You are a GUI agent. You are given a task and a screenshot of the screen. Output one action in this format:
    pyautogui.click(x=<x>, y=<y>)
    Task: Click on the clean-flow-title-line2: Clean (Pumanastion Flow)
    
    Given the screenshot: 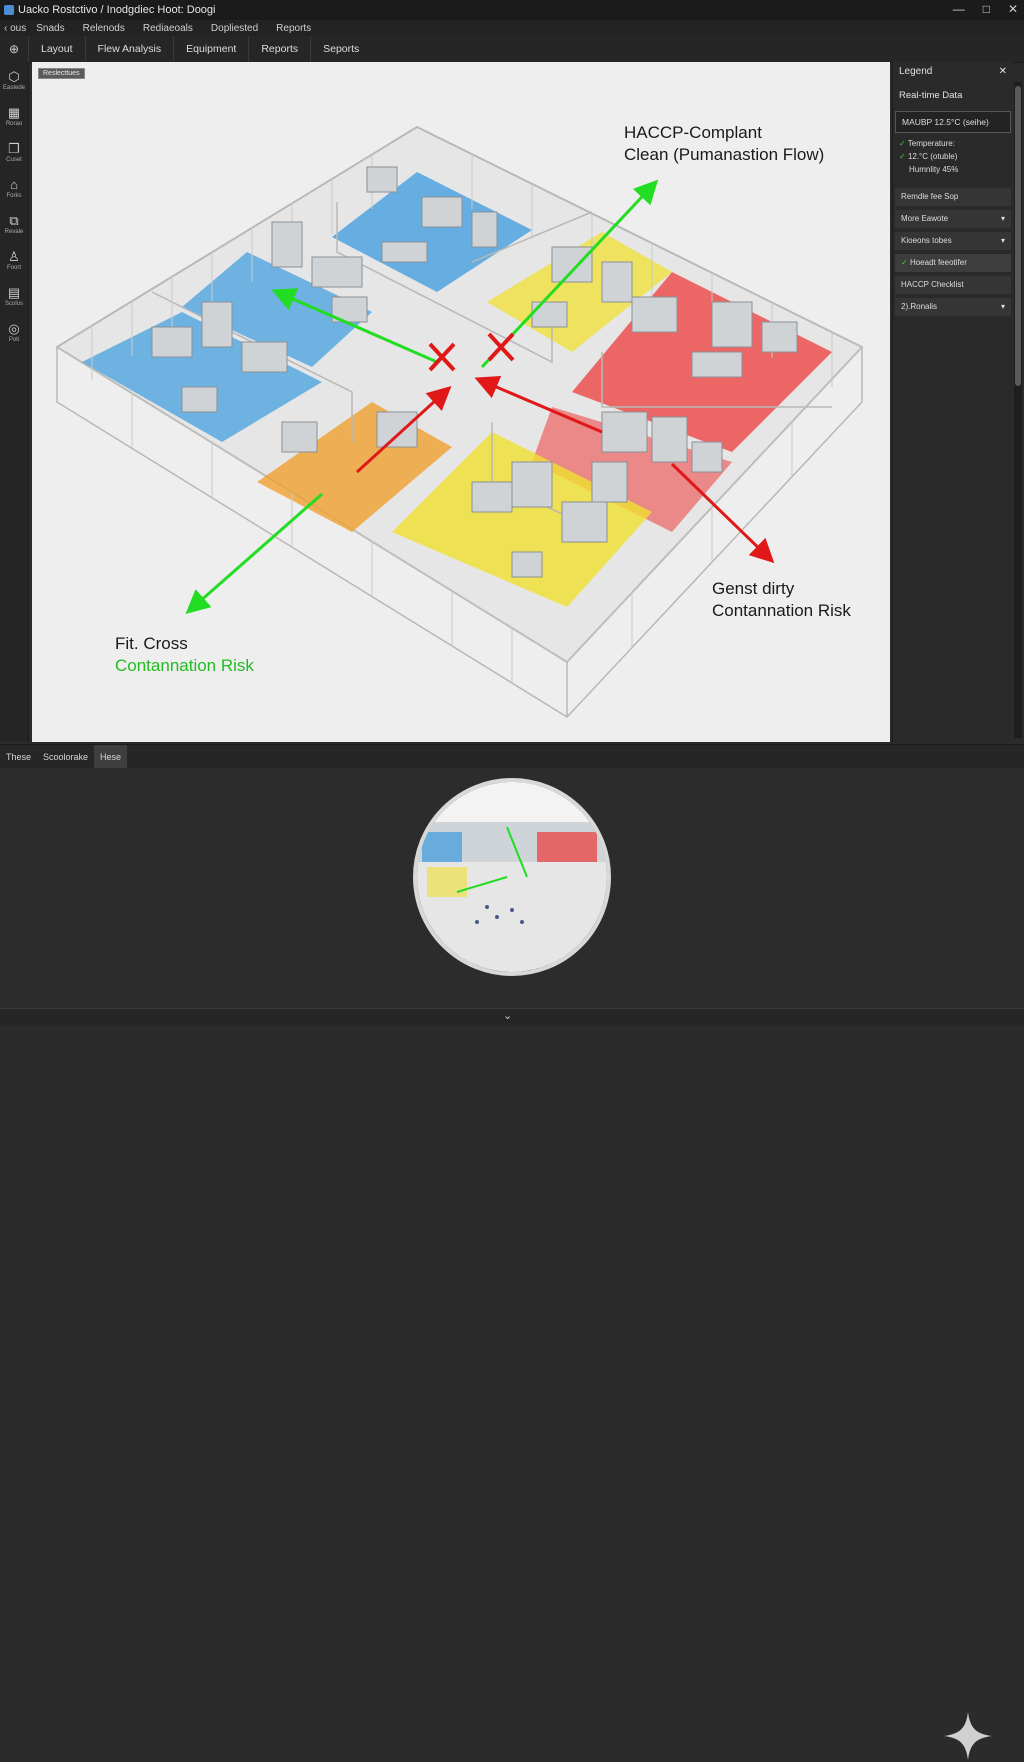 What is the action you would take?
    pyautogui.click(x=724, y=154)
    